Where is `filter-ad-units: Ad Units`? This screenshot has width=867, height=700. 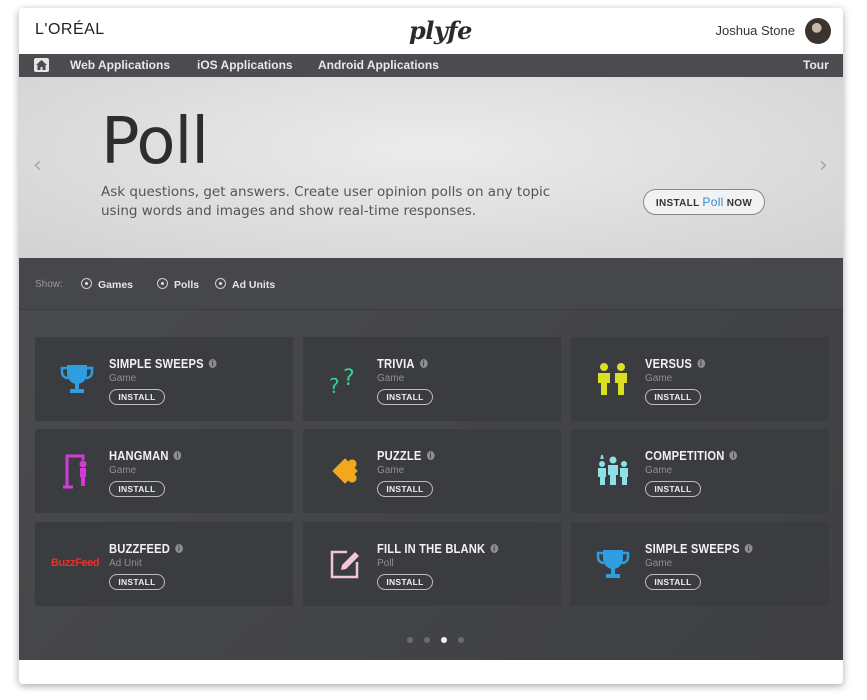 filter-ad-units: Ad Units is located at coordinates (245, 284).